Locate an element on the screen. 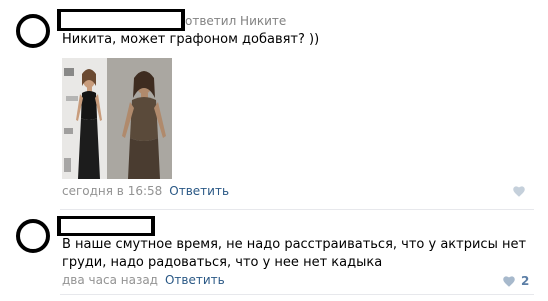 This screenshot has height=301, width=548. like-button is located at coordinates (519, 191).